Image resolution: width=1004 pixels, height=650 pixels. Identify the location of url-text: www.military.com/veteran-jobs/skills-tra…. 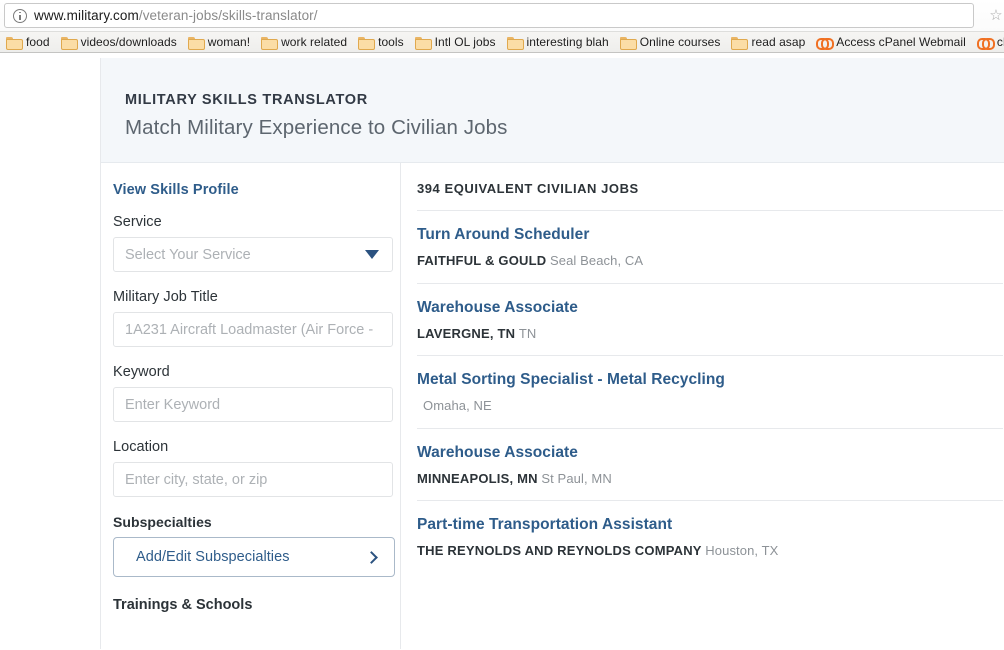
(176, 15).